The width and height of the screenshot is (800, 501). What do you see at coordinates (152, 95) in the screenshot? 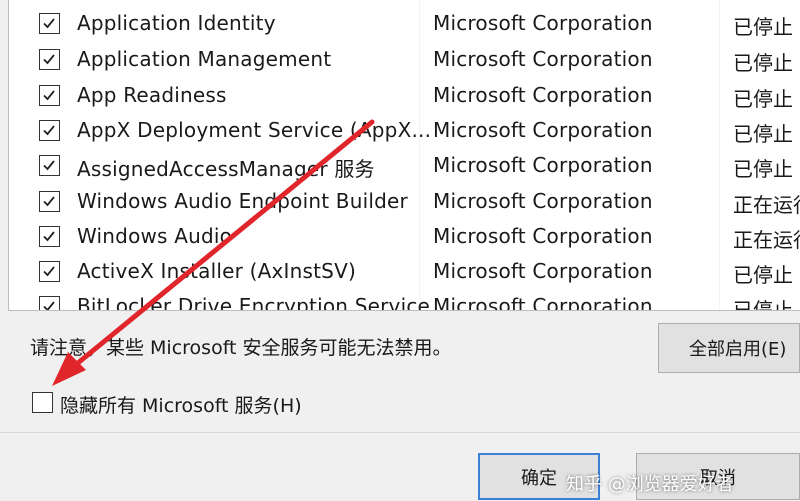
I see `service-name: App Readiness` at bounding box center [152, 95].